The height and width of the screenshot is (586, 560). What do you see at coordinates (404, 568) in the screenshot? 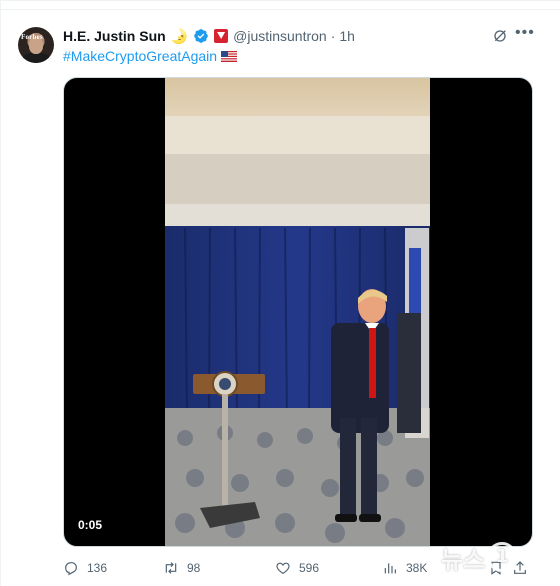
I see `views-button: 38K` at bounding box center [404, 568].